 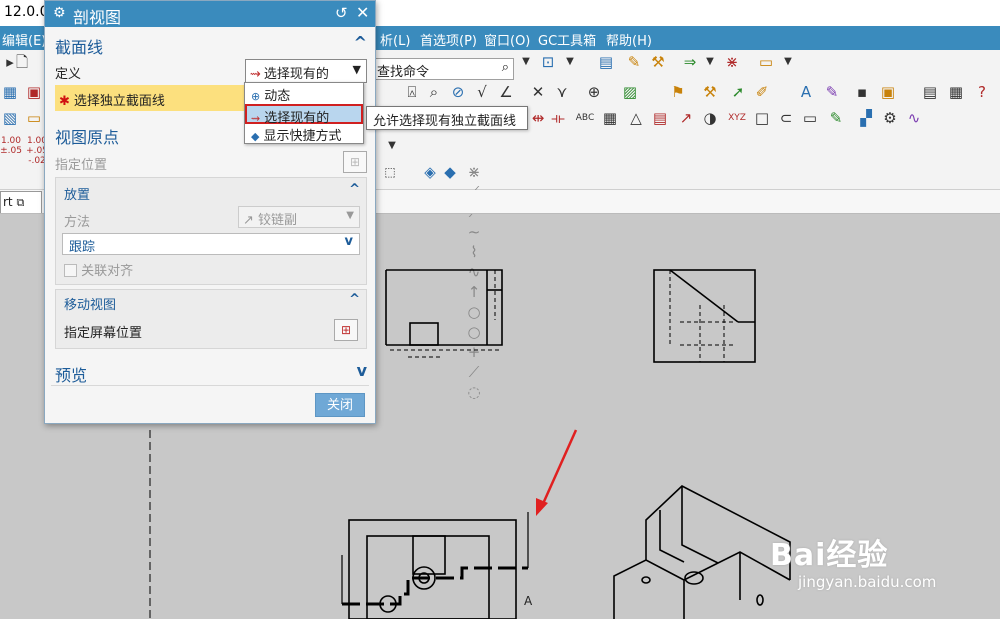 What do you see at coordinates (304, 134) in the screenshot?
I see `dropdown-option-show-shortcuts: ◆ 显示快捷方式` at bounding box center [304, 134].